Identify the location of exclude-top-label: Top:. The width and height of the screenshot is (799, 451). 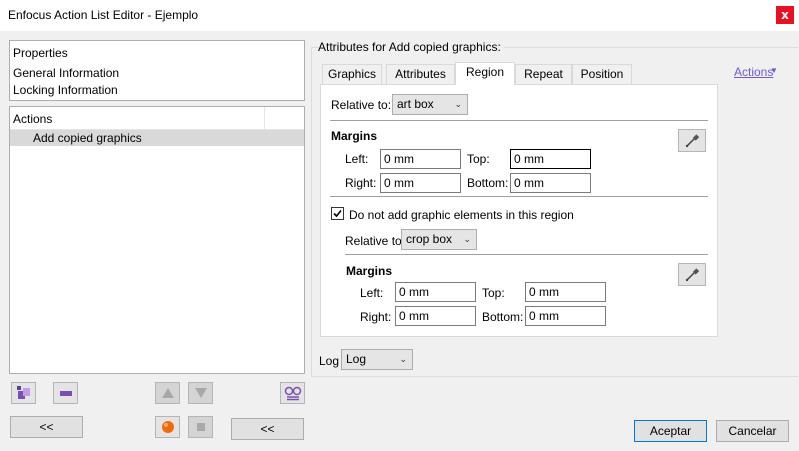
(493, 293).